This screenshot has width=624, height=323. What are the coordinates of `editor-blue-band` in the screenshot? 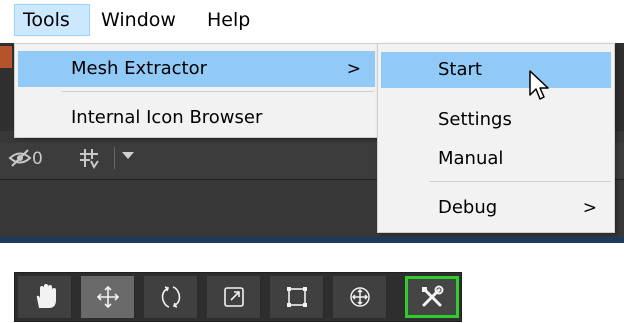 It's located at (312, 240).